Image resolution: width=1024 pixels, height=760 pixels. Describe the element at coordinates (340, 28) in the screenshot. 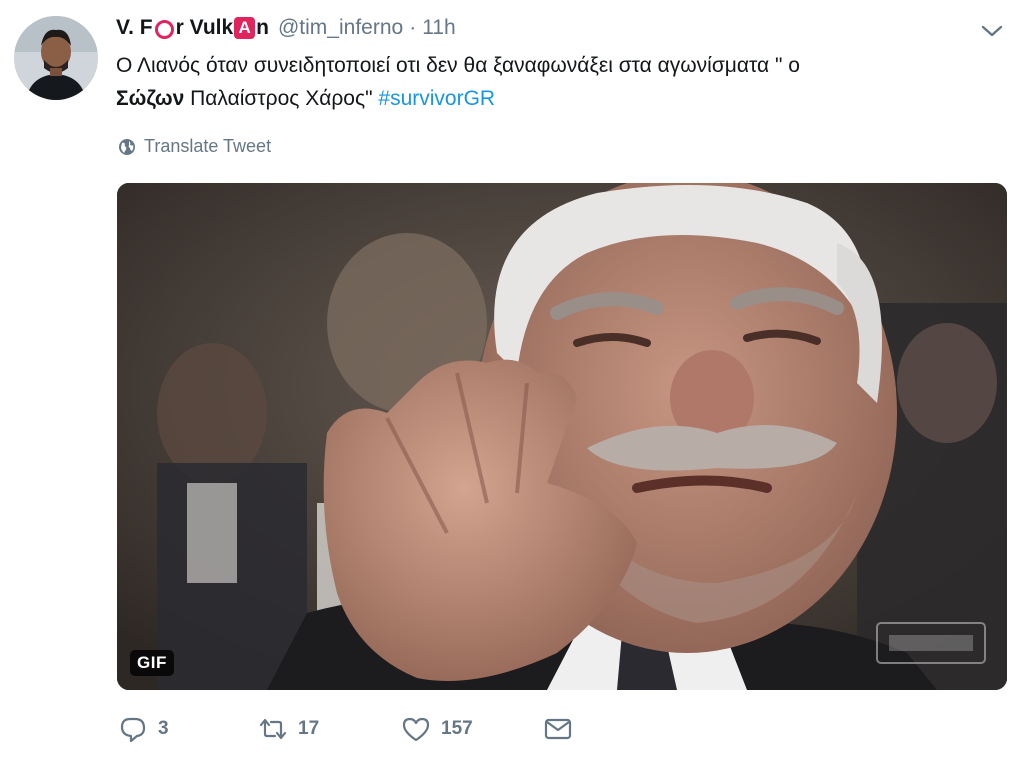

I see `user-handle: @tim_inferno` at that location.